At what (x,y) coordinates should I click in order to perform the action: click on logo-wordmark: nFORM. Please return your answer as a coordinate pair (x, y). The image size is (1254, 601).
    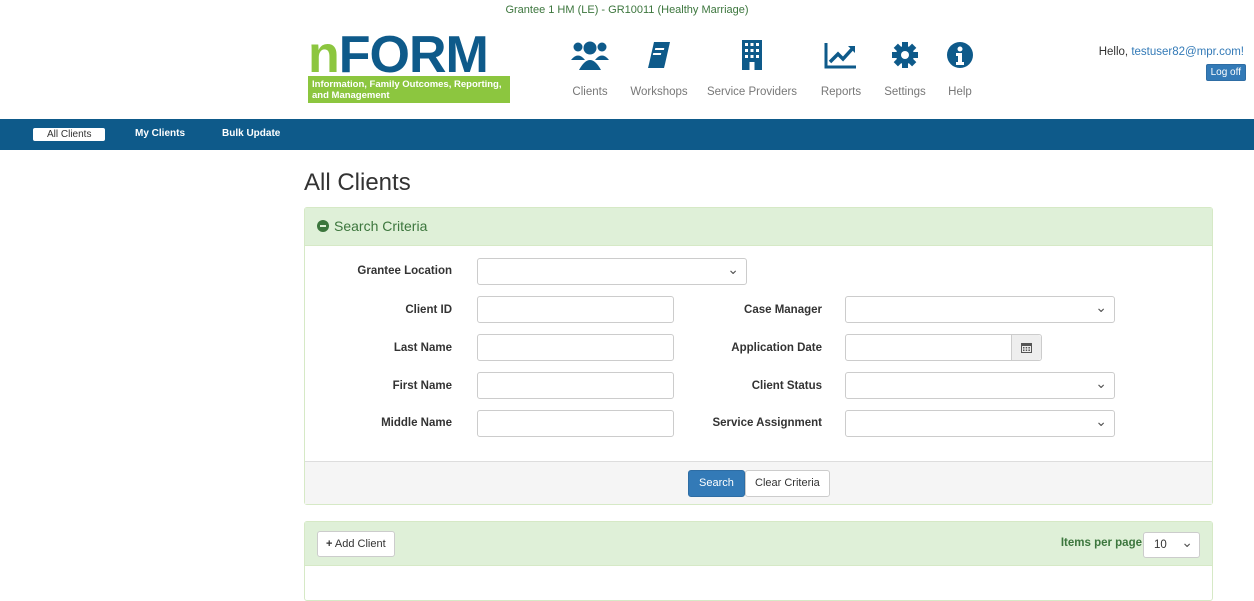
    Looking at the image, I should click on (398, 55).